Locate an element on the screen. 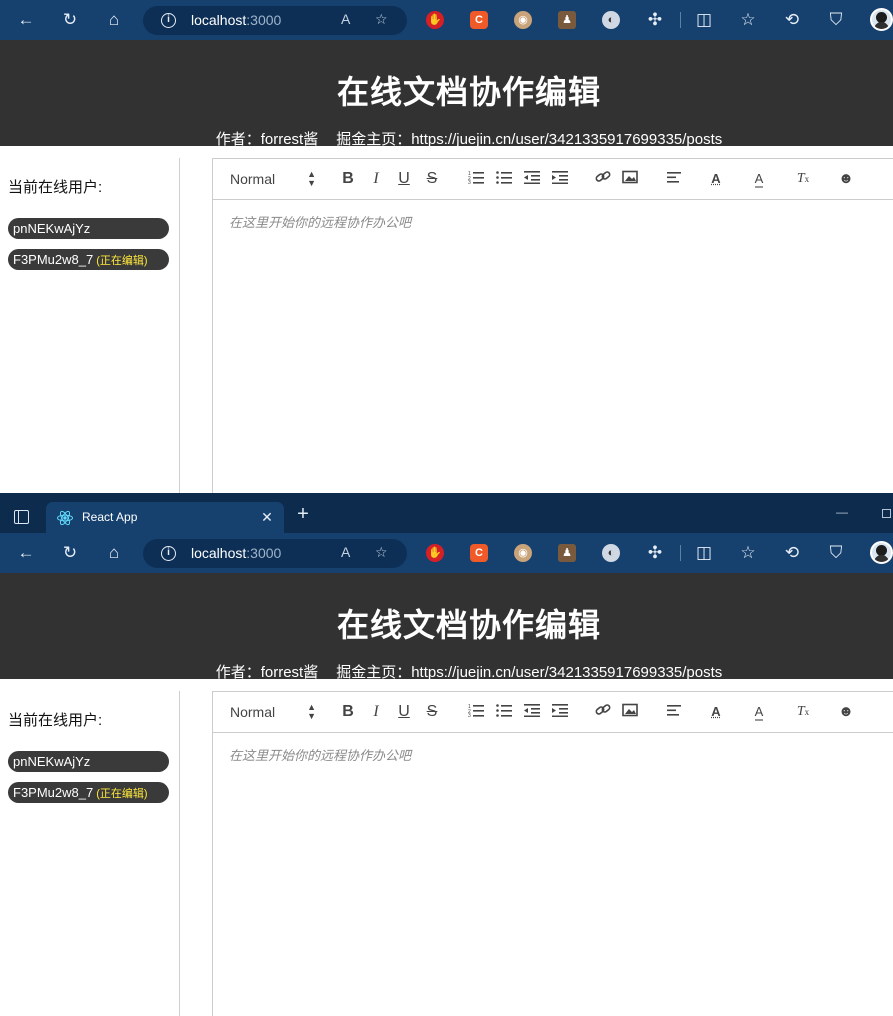  tab-react-app: React App ✕ is located at coordinates (165, 517).